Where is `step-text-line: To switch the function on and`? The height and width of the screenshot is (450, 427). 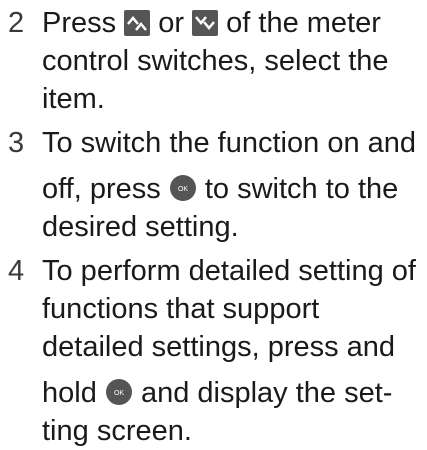 step-text-line: To switch the function on and is located at coordinates (229, 143).